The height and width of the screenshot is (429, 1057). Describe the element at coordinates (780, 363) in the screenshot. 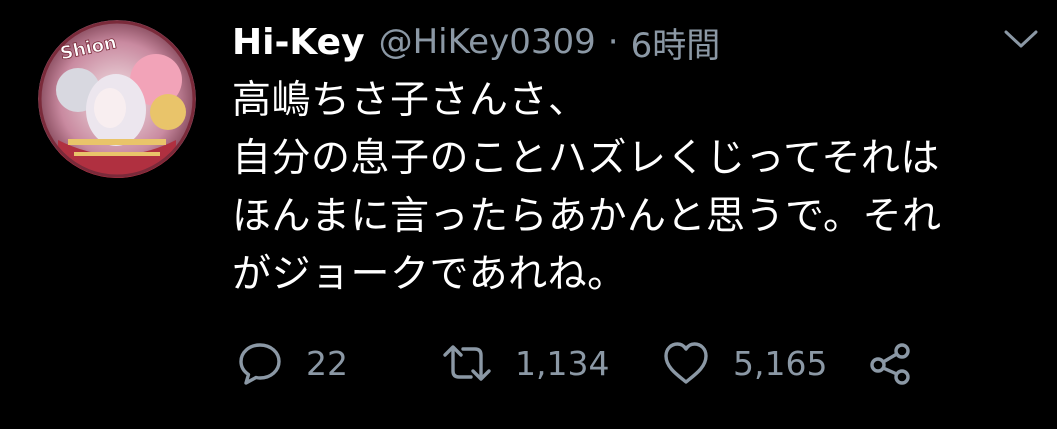

I see `like-count: 5,165` at that location.